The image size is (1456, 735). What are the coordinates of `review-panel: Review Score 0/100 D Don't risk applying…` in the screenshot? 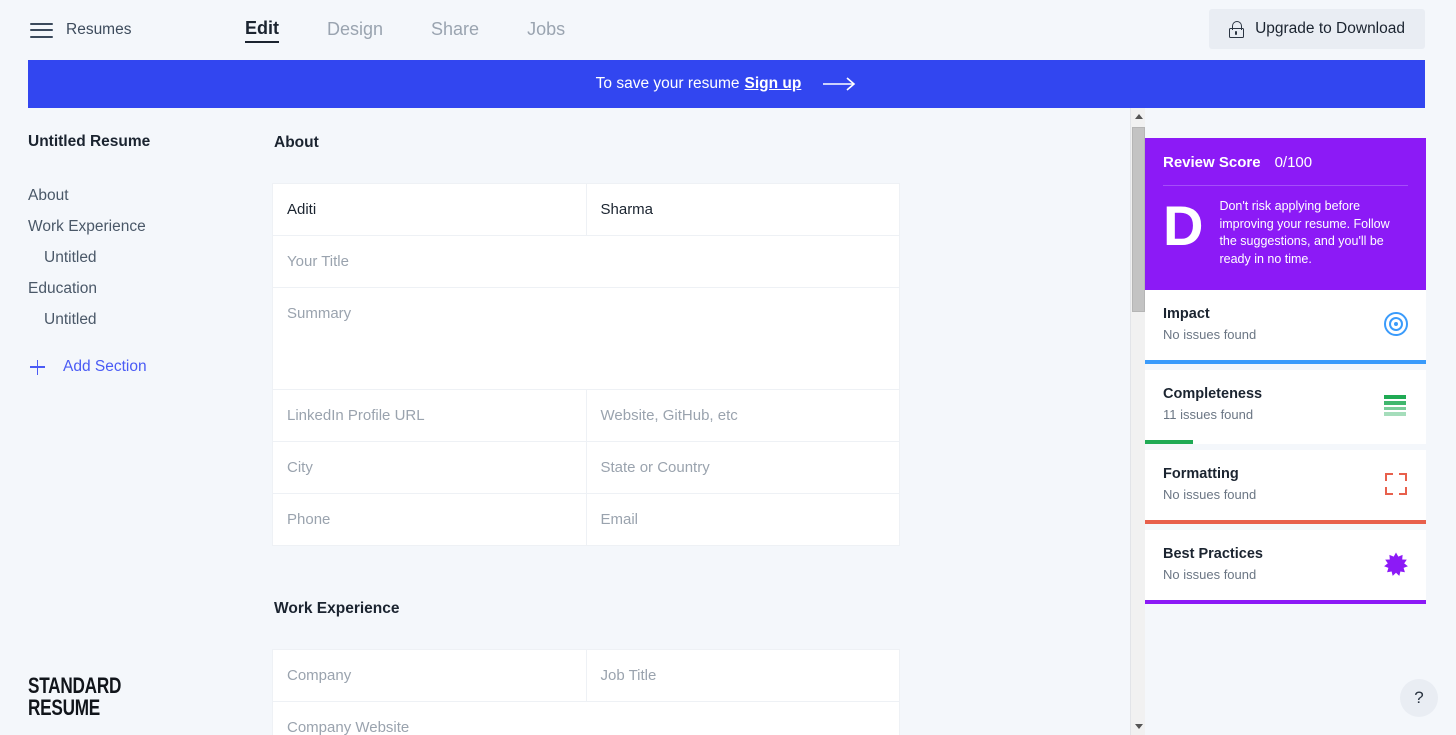 It's located at (1285, 371).